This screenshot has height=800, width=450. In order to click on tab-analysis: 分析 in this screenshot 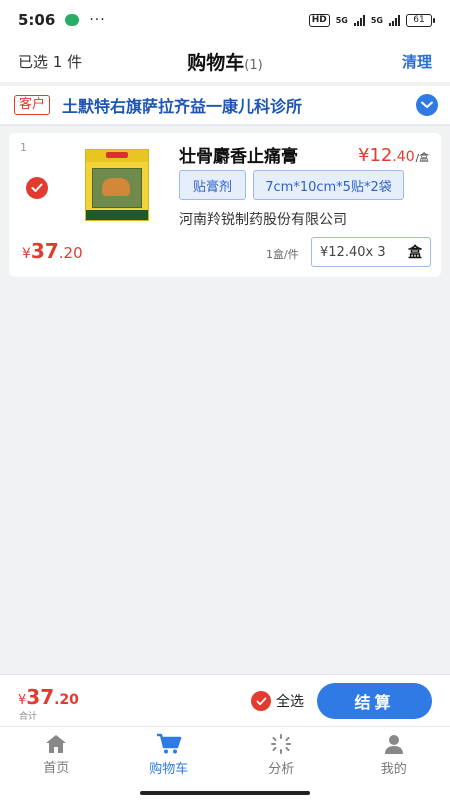, I will do `click(281, 754)`.